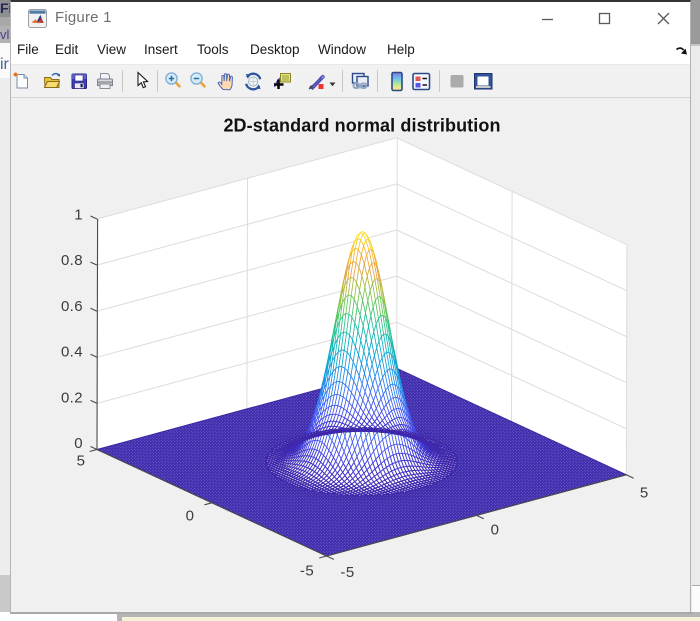 The height and width of the screenshot is (621, 700). I want to click on svg-text: 0.2, so click(72, 397).